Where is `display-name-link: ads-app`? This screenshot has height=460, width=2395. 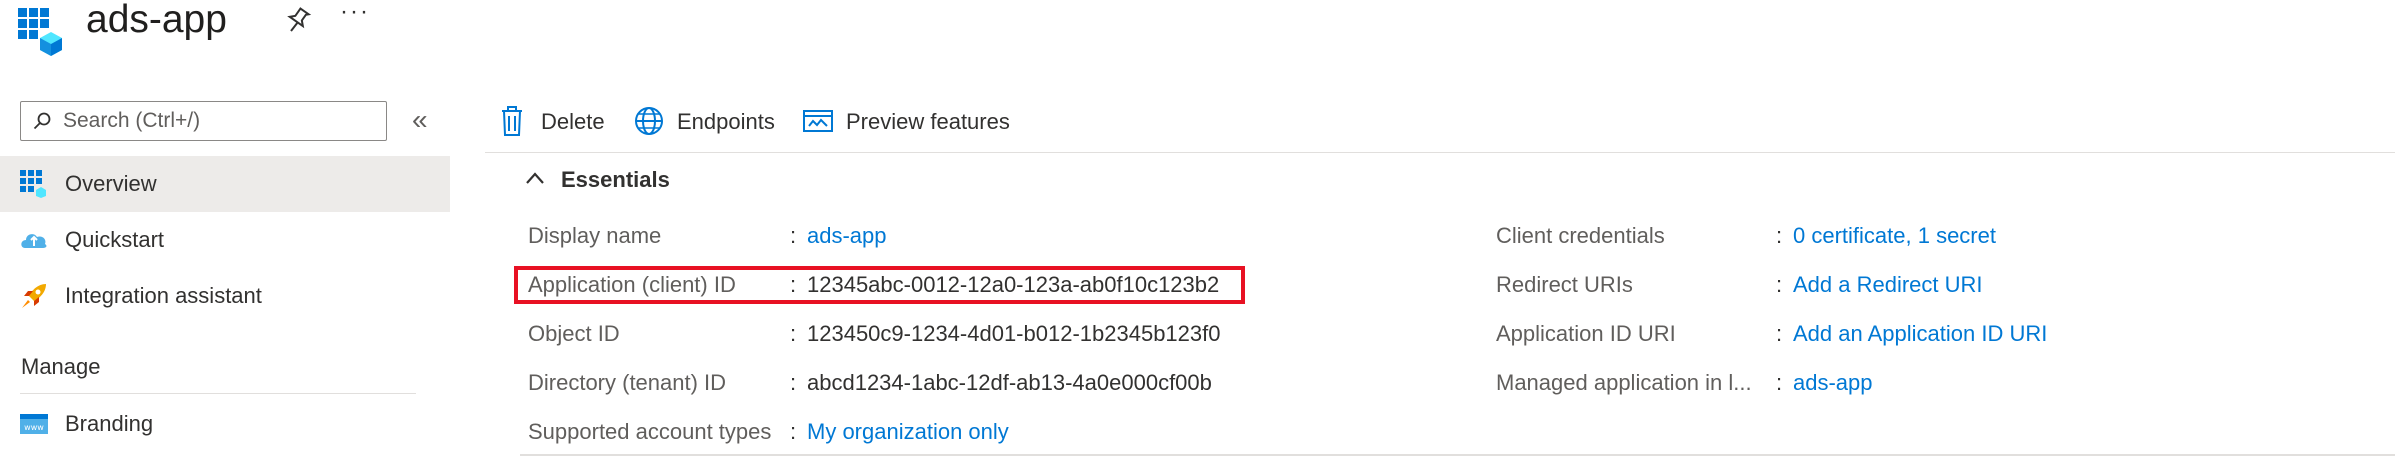
display-name-link: ads-app is located at coordinates (847, 236).